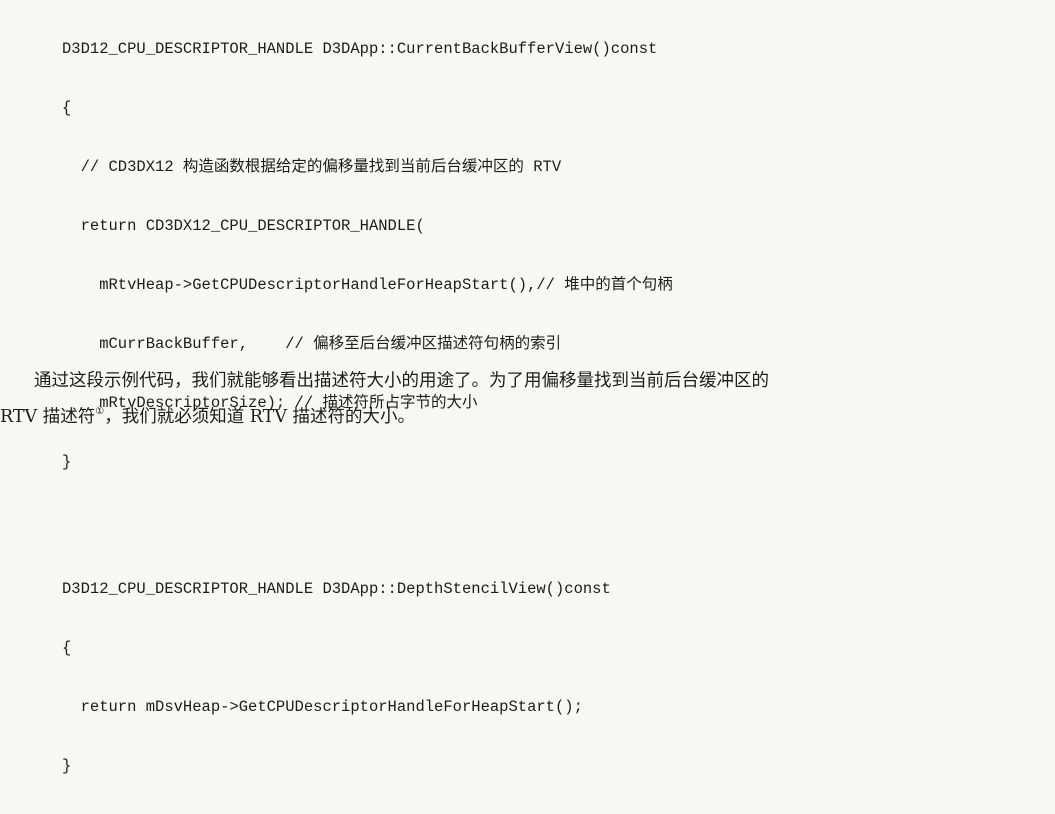  What do you see at coordinates (312, 344) in the screenshot?
I see `code-line: mCurrBackBuffer, // 偏移至后台缓冲区描述符句柄的索引` at bounding box center [312, 344].